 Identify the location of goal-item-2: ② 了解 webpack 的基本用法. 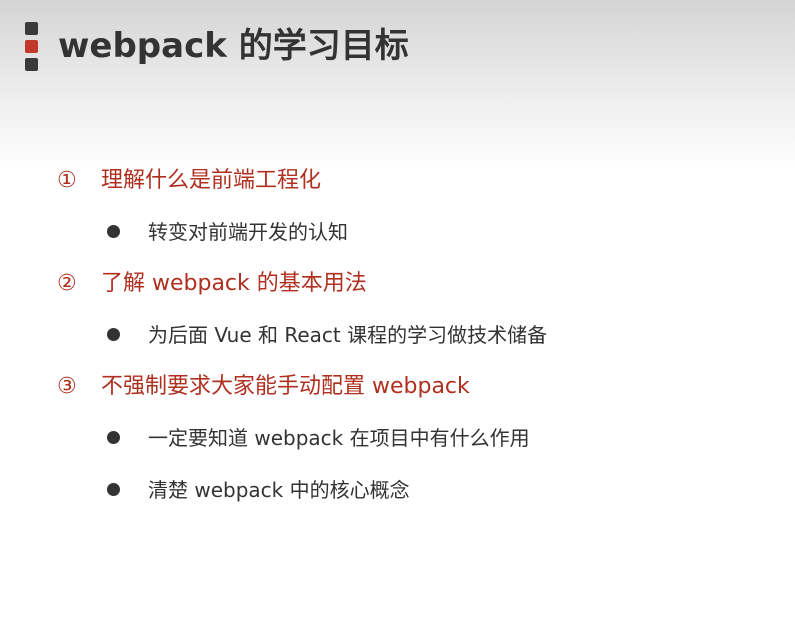
(212, 284).